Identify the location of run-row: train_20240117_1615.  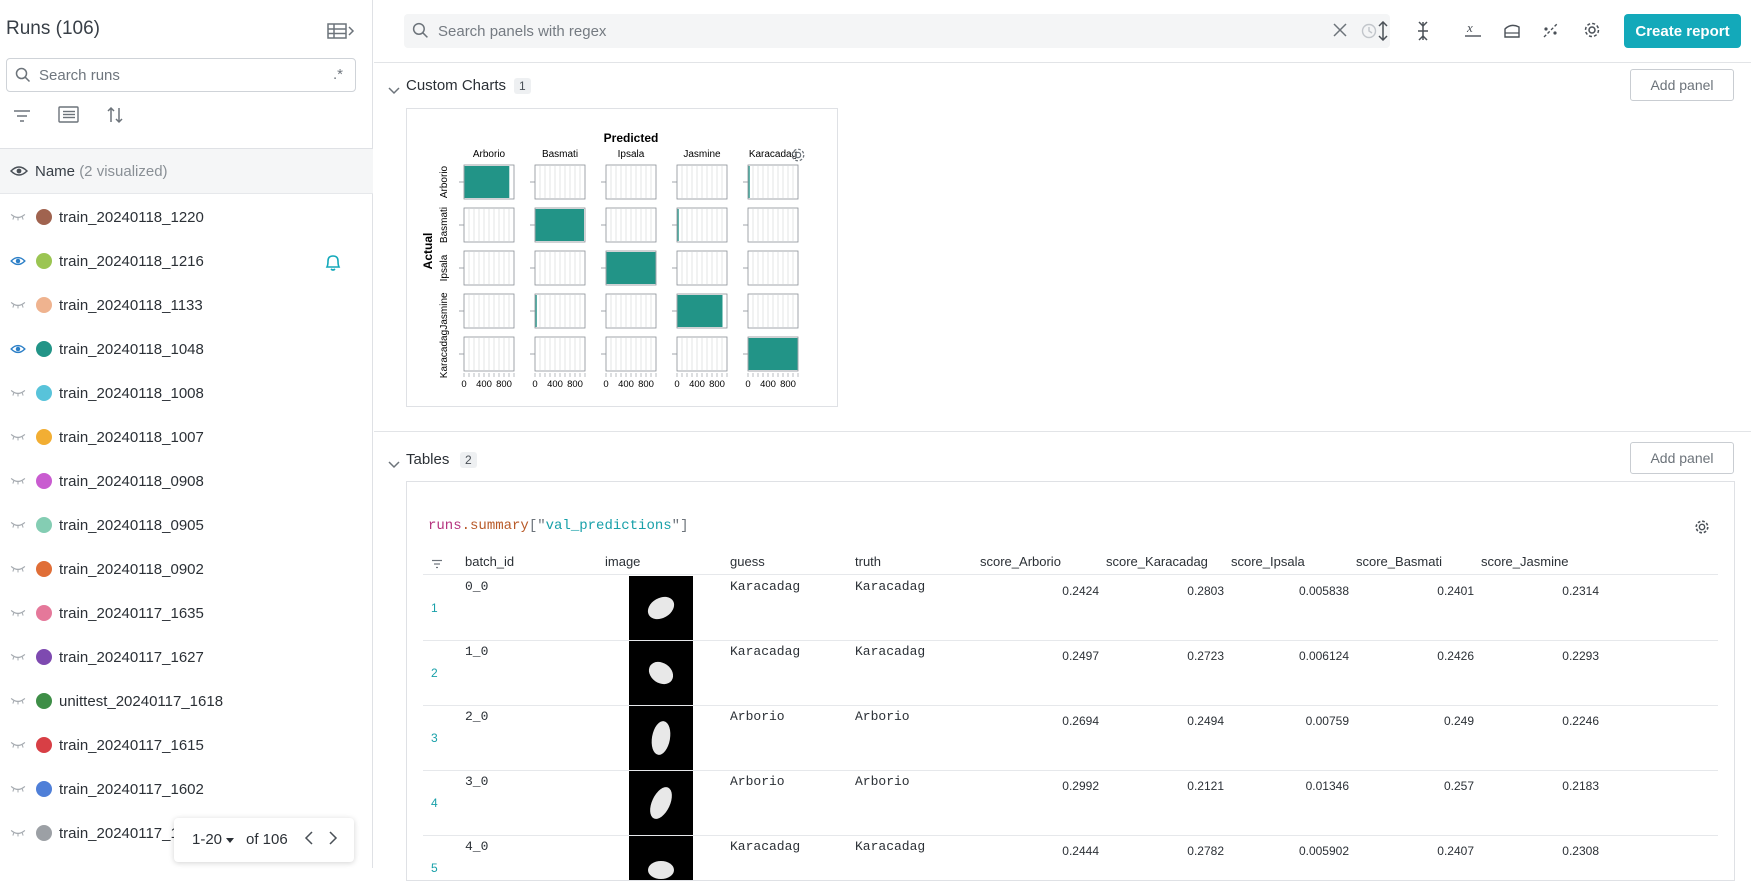
(186, 746).